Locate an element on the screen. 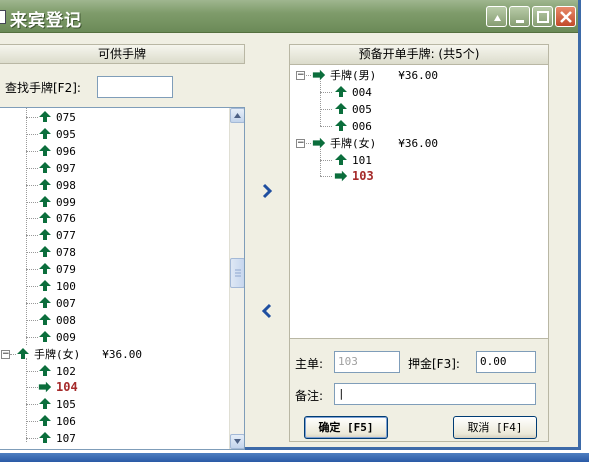 The width and height of the screenshot is (589, 462). minimize-button is located at coordinates (519, 16).